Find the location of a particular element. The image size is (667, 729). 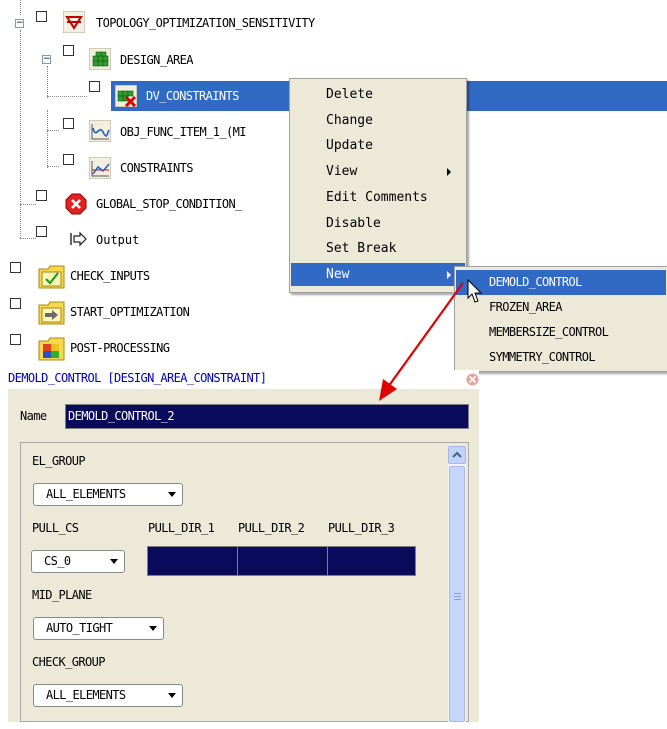

annotation-arrow-icon is located at coordinates (421, 341).